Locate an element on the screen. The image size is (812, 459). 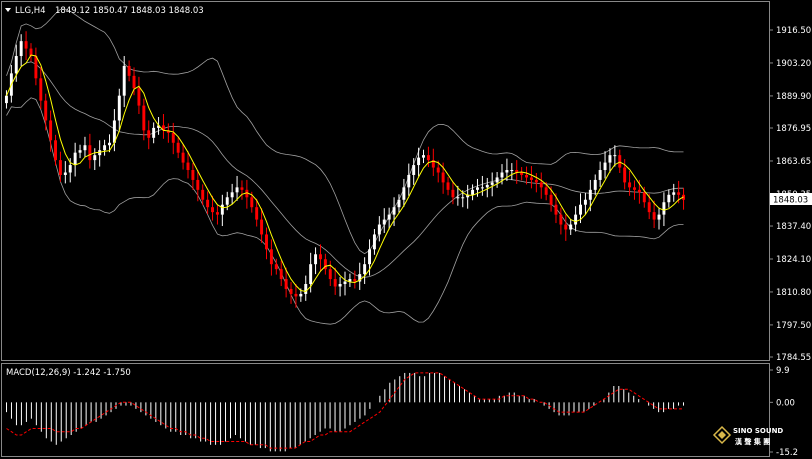
price-tick-label: 1889.90 is located at coordinates (793, 97).